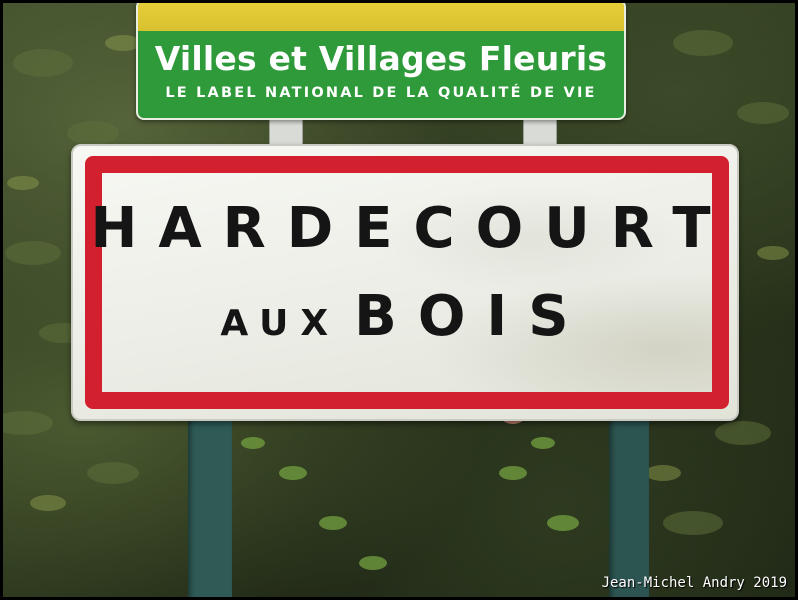  Describe the element at coordinates (694, 583) in the screenshot. I see `photo-credit: Jean-Michel Andry 2019` at that location.